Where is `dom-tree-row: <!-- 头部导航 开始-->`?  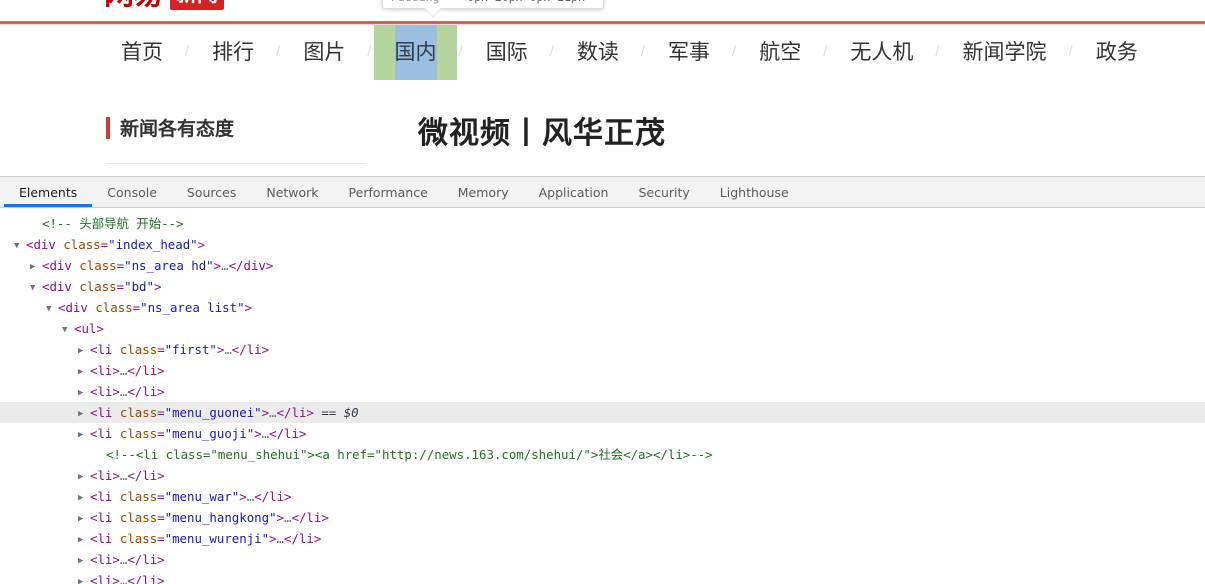 dom-tree-row: <!-- 头部导航 开始--> is located at coordinates (602, 223).